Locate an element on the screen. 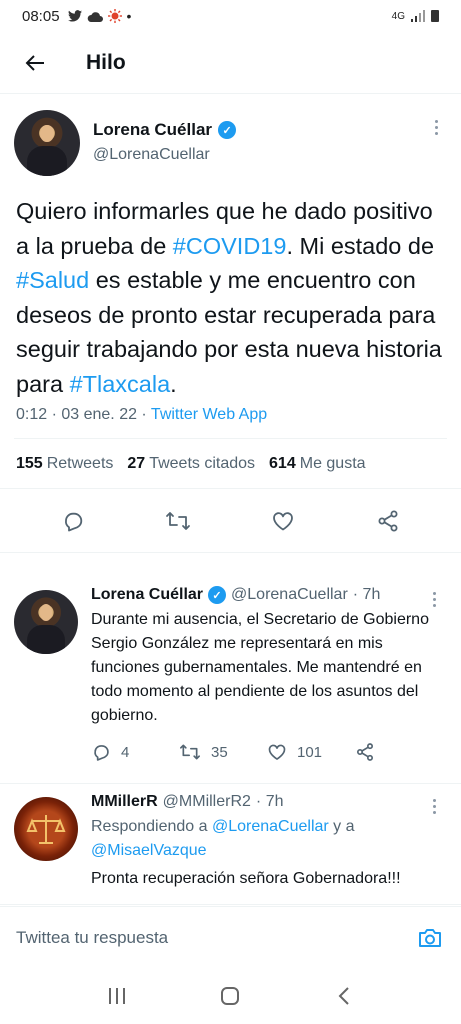 The width and height of the screenshot is (461, 1024). reply-header: MMillerR @MMillerR2 · 7h is located at coordinates (267, 802).